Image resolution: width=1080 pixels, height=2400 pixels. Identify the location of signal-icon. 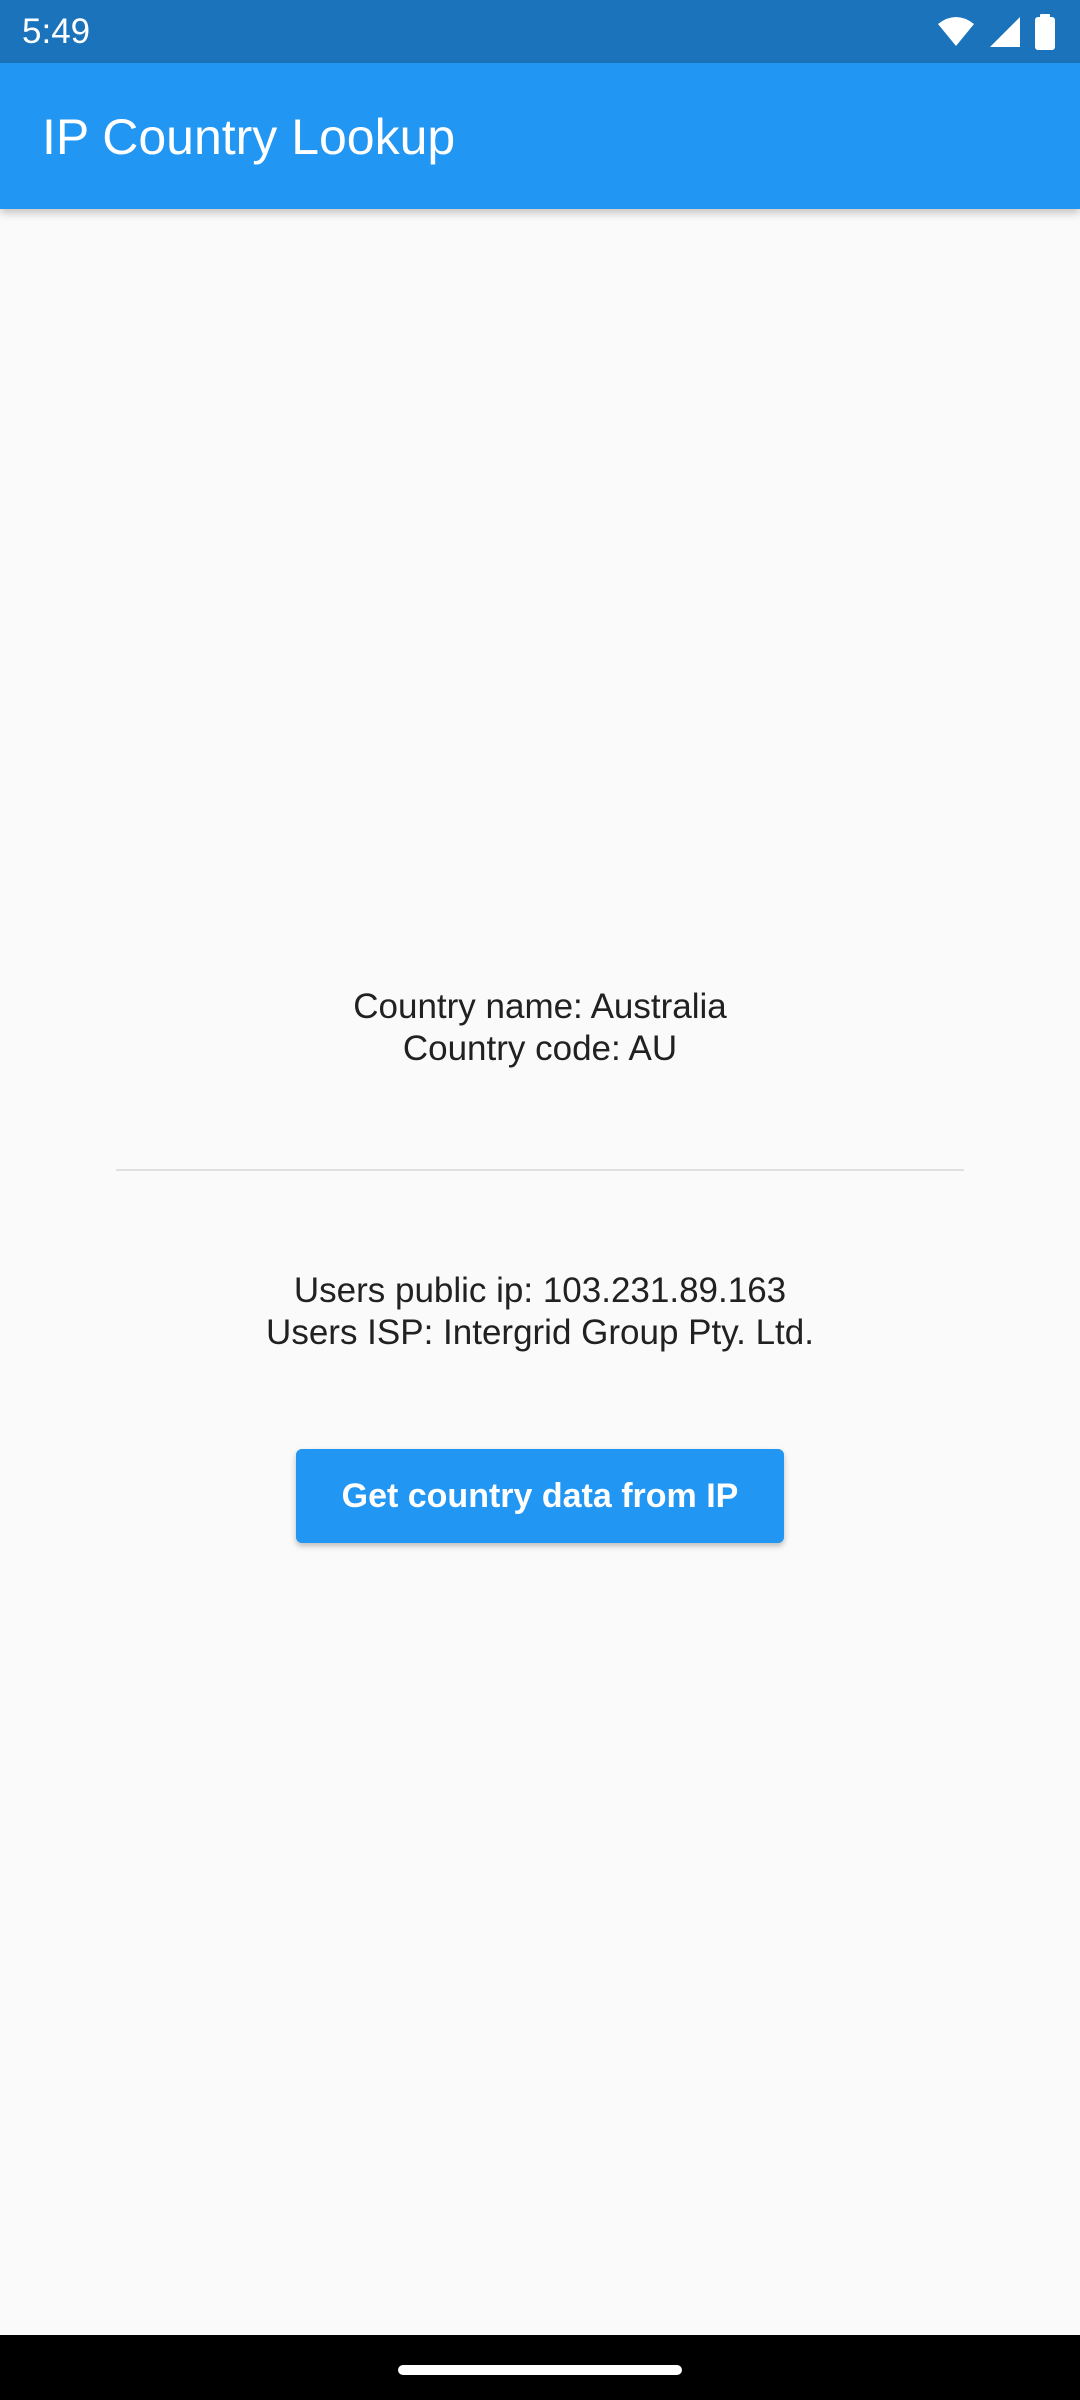
(1005, 32).